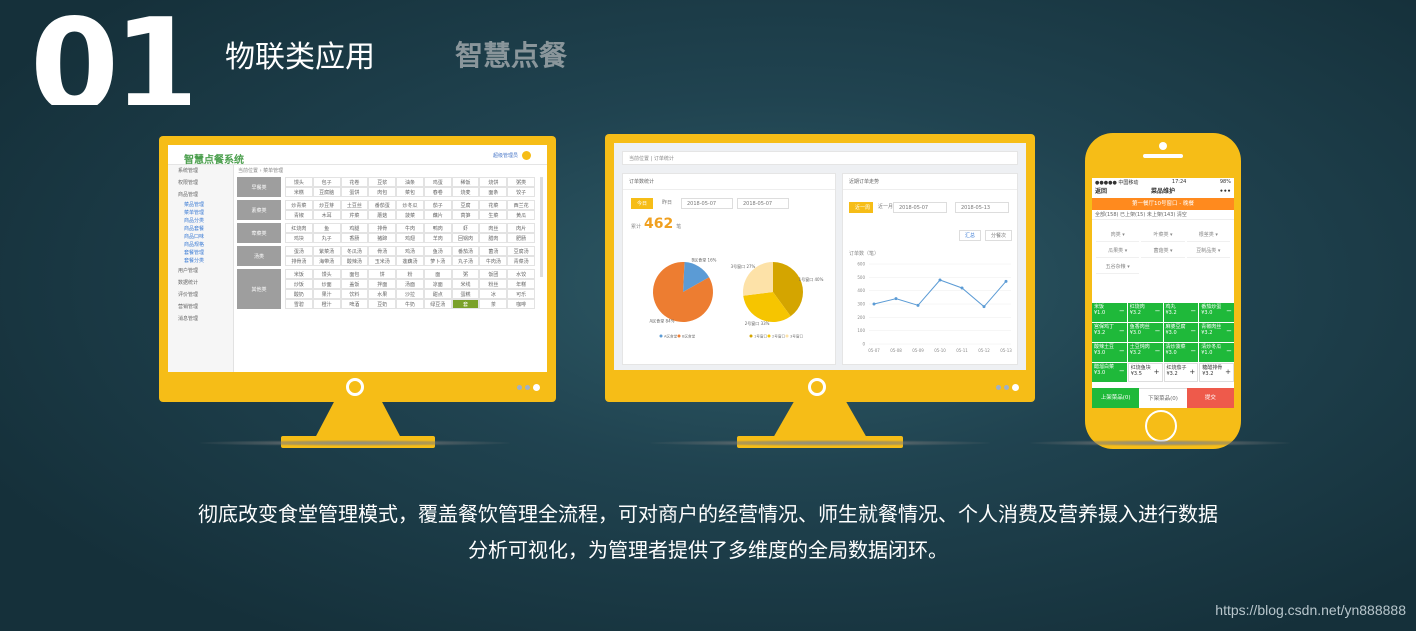 This screenshot has height=631, width=1416. Describe the element at coordinates (437, 205) in the screenshot. I see `menu-cell: 茄子` at that location.